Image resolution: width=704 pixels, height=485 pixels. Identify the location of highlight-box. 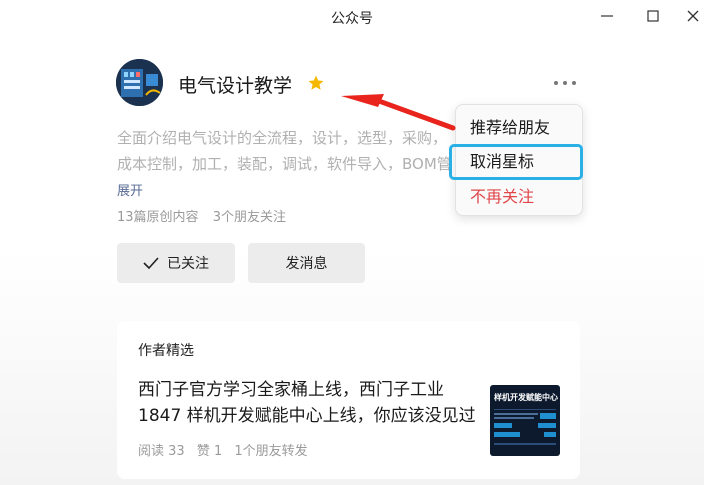
(516, 162).